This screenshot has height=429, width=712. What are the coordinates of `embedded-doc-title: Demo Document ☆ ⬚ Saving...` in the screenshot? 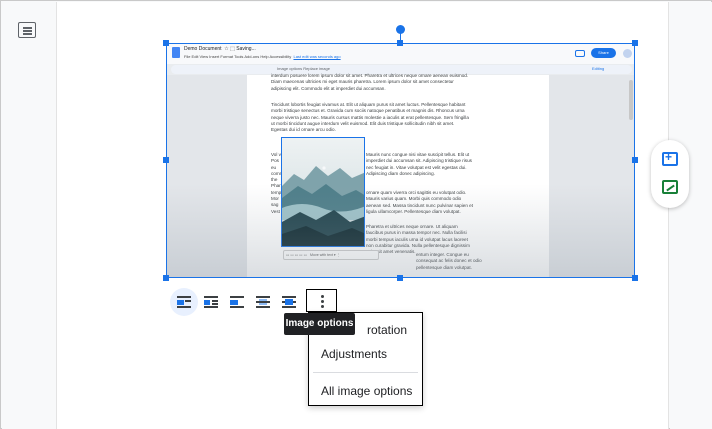 It's located at (220, 49).